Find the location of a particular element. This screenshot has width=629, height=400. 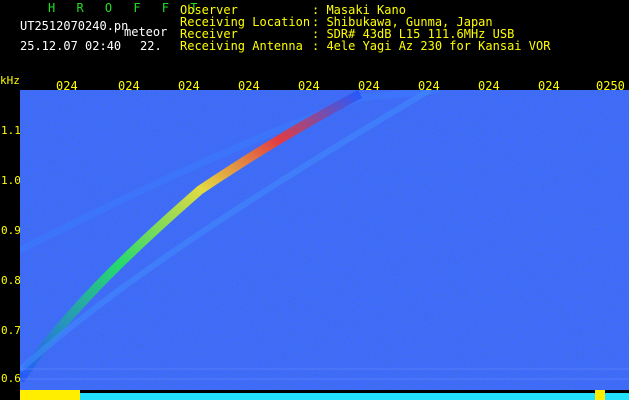

level-bar-cyan is located at coordinates (354, 396).